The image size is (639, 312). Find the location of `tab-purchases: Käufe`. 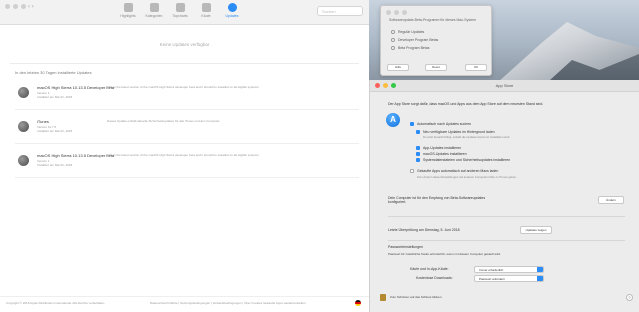

tab-purchases: Käufe is located at coordinates (206, 10).